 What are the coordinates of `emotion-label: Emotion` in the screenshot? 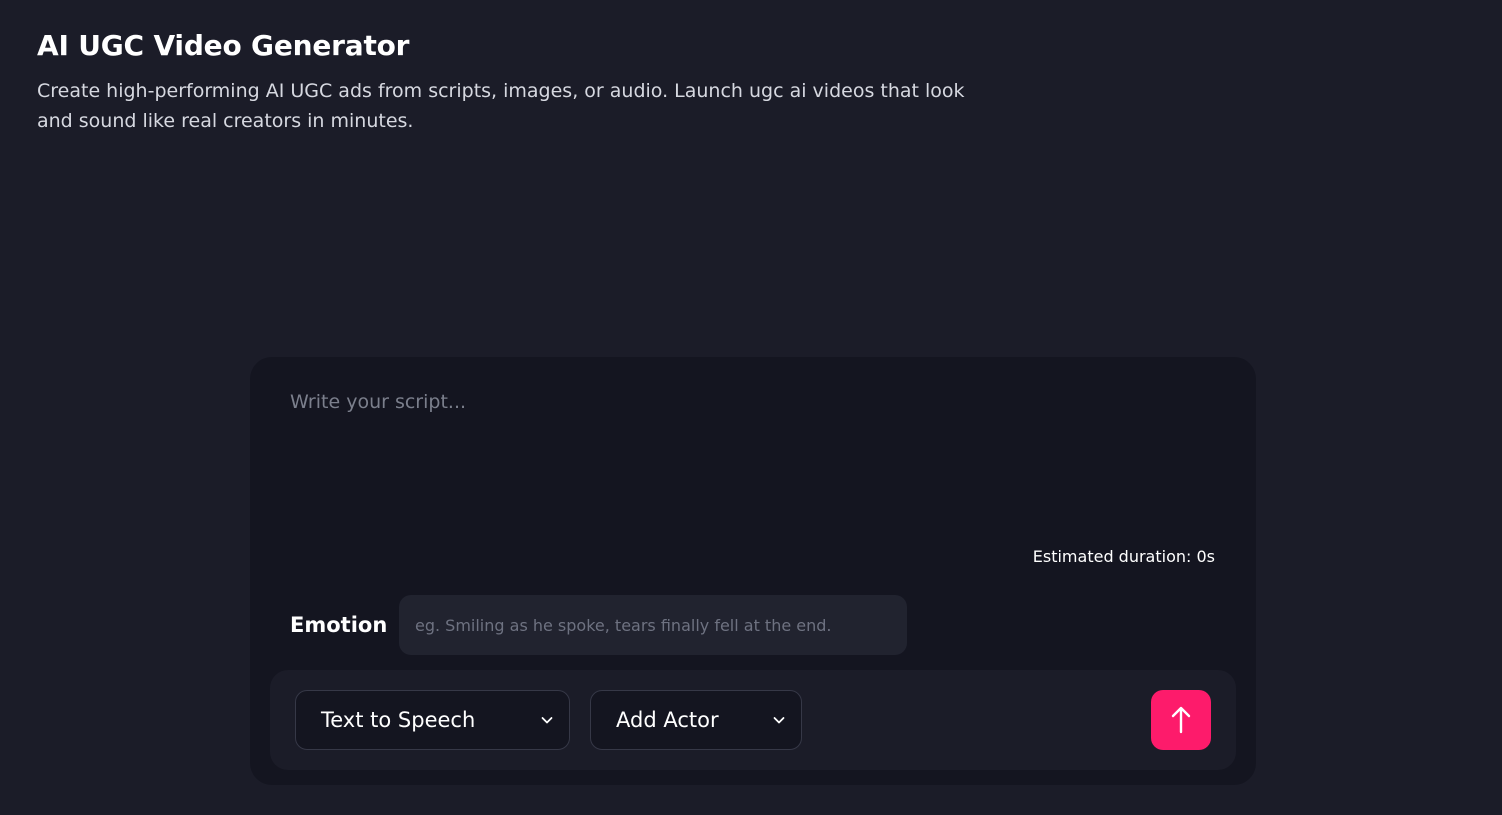 It's located at (339, 625).